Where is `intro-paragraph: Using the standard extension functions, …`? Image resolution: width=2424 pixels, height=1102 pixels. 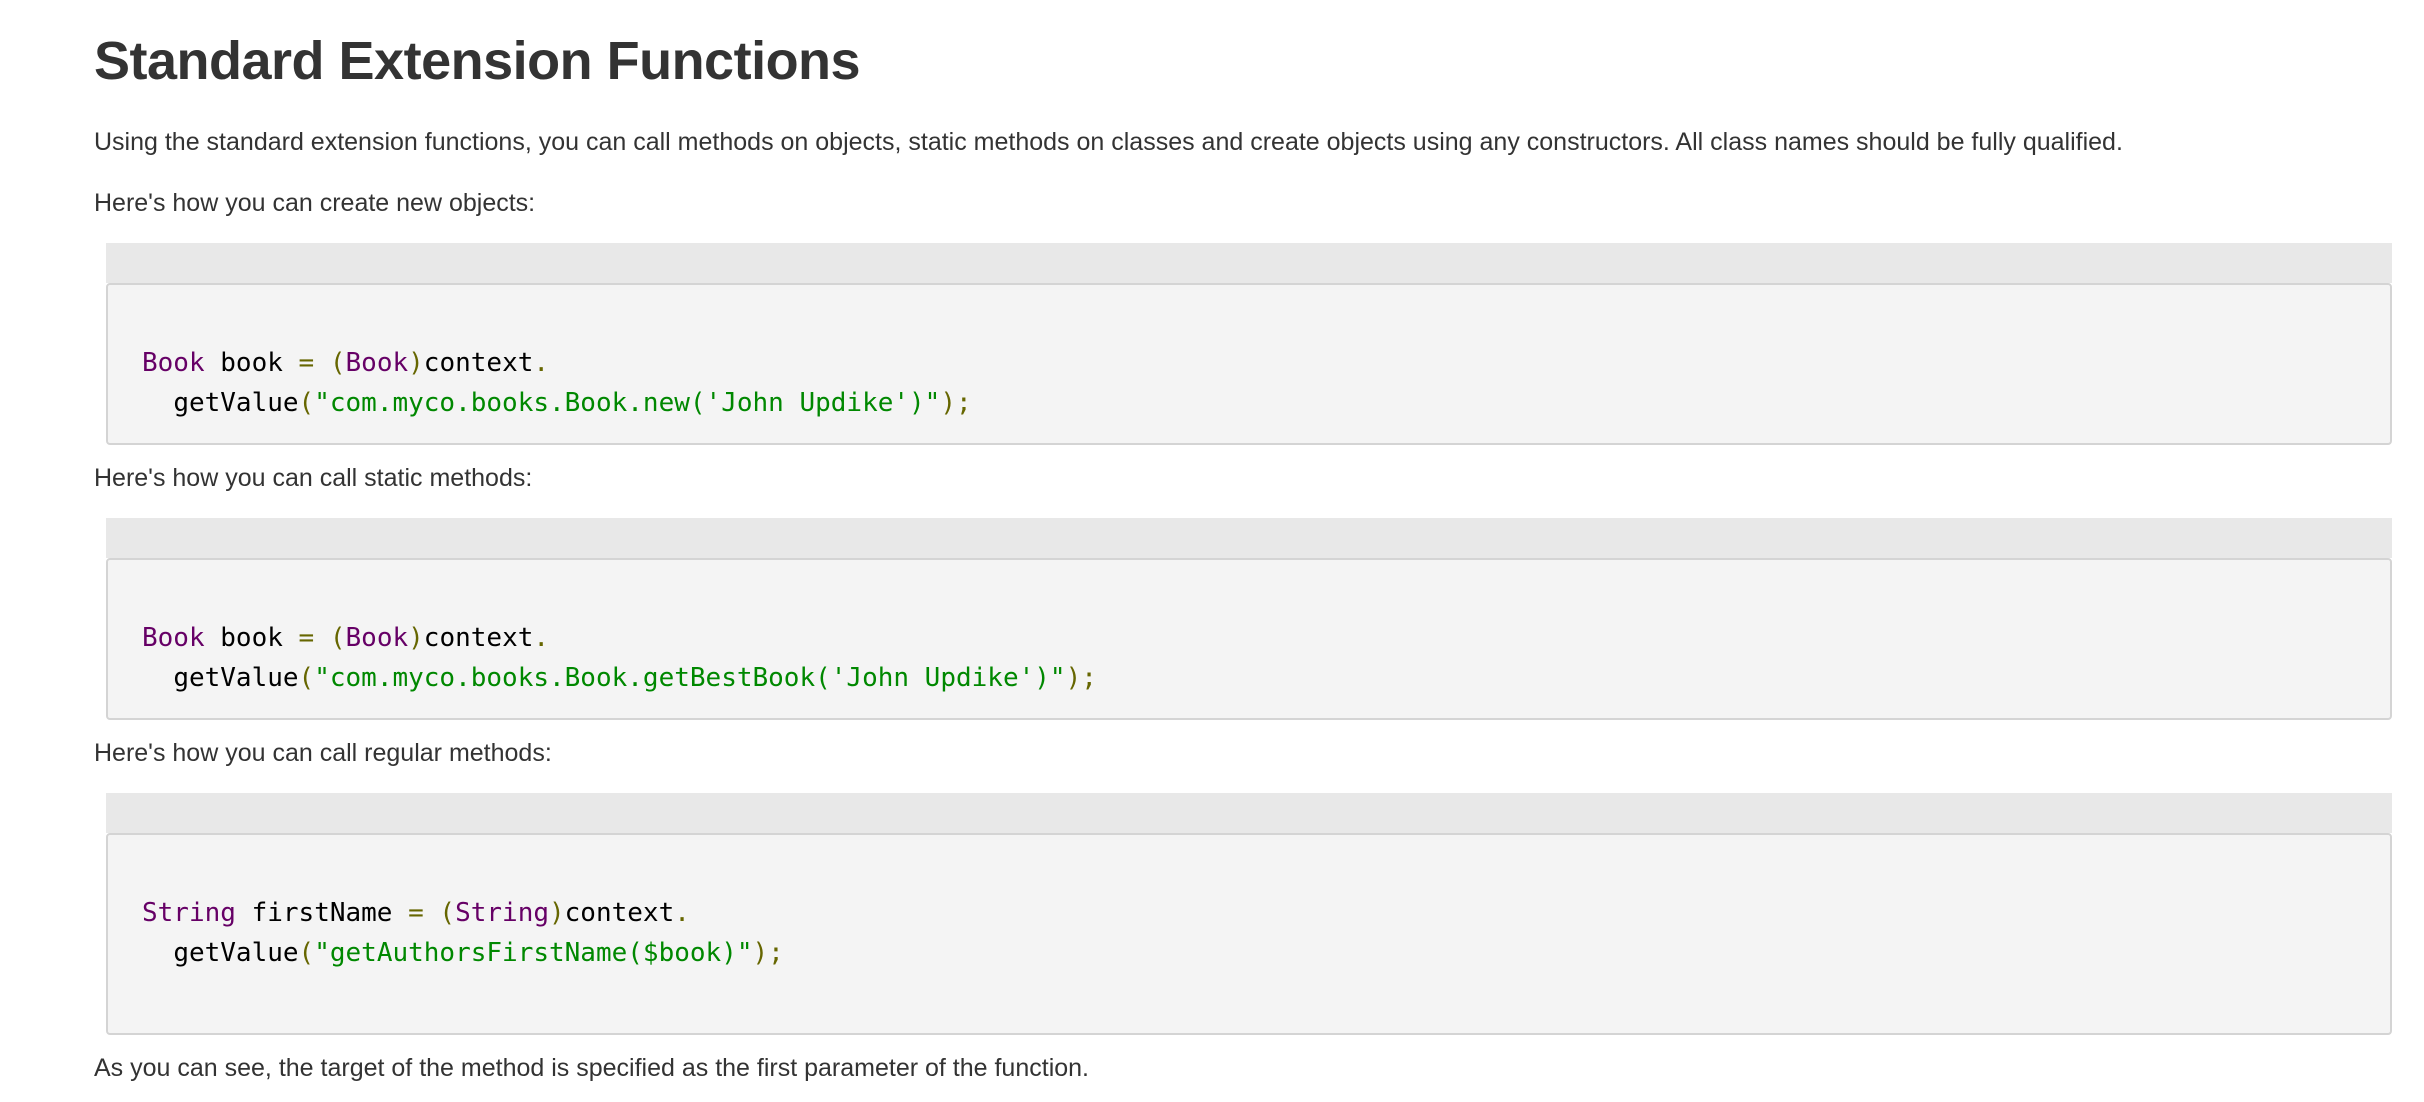
intro-paragraph: Using the standard extension functions, … is located at coordinates (1108, 142).